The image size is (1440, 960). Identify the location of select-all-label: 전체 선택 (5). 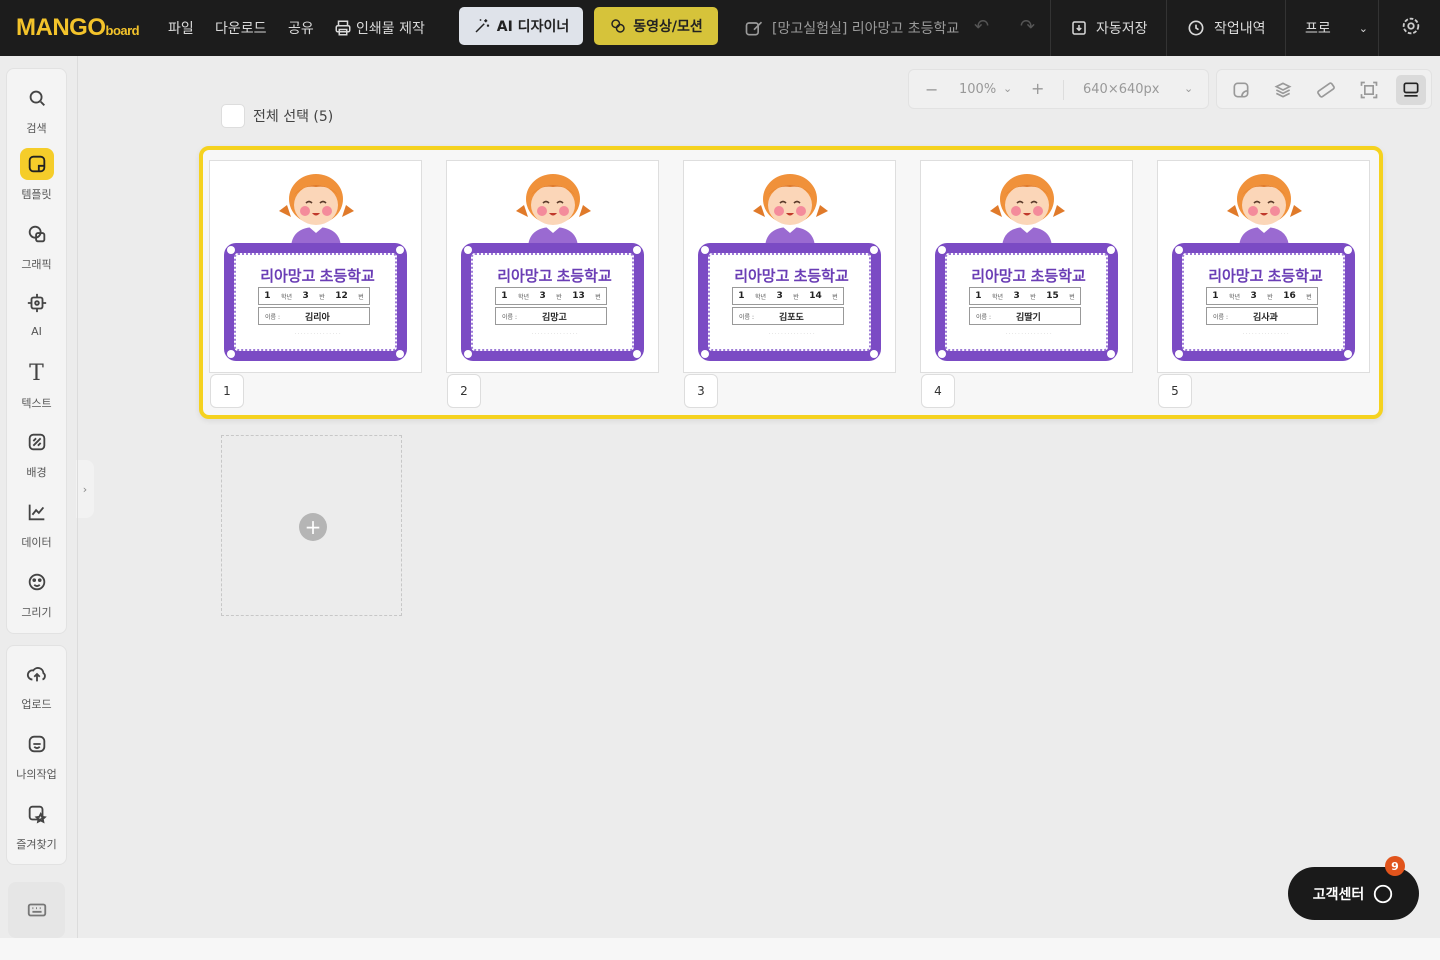
(293, 117).